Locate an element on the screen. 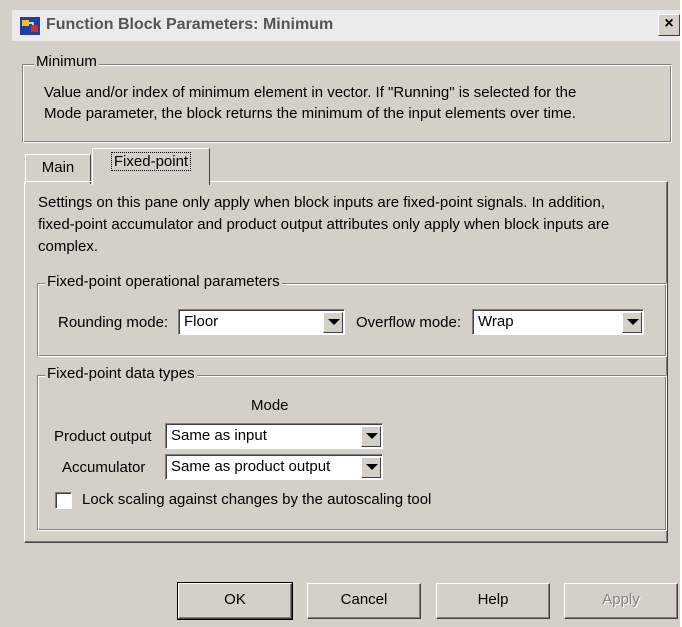 The height and width of the screenshot is (627, 682). panel-note-line-3: complex. is located at coordinates (68, 246).